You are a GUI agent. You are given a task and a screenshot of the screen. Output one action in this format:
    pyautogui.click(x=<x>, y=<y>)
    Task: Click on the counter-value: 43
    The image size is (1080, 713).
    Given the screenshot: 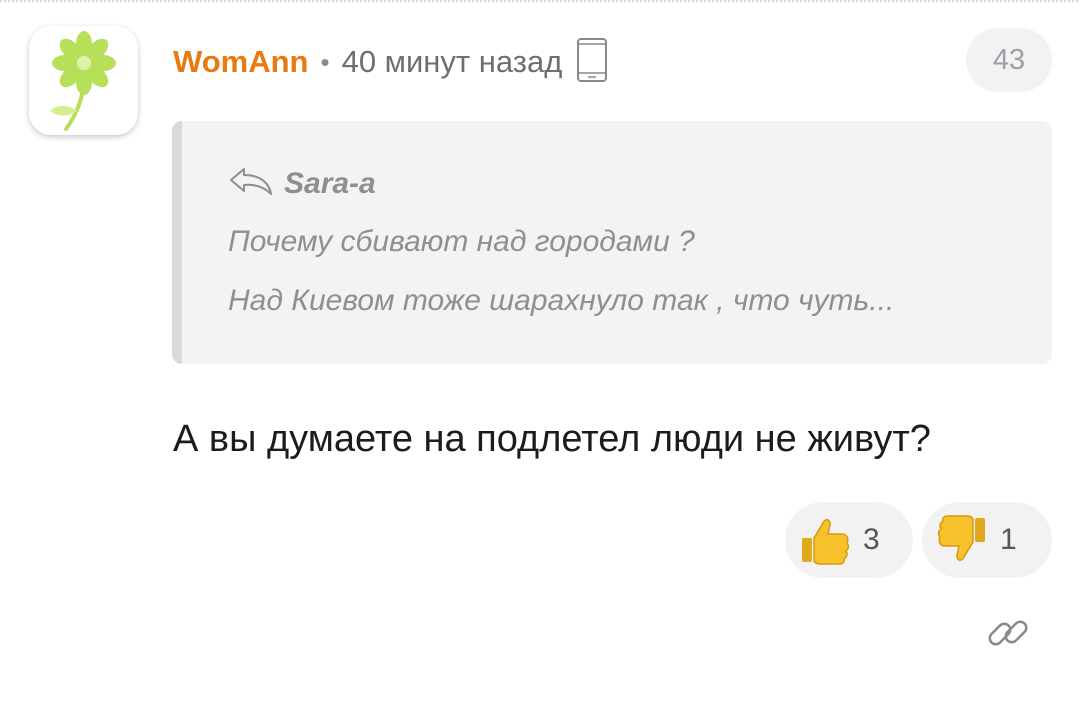 What is the action you would take?
    pyautogui.click(x=1009, y=59)
    